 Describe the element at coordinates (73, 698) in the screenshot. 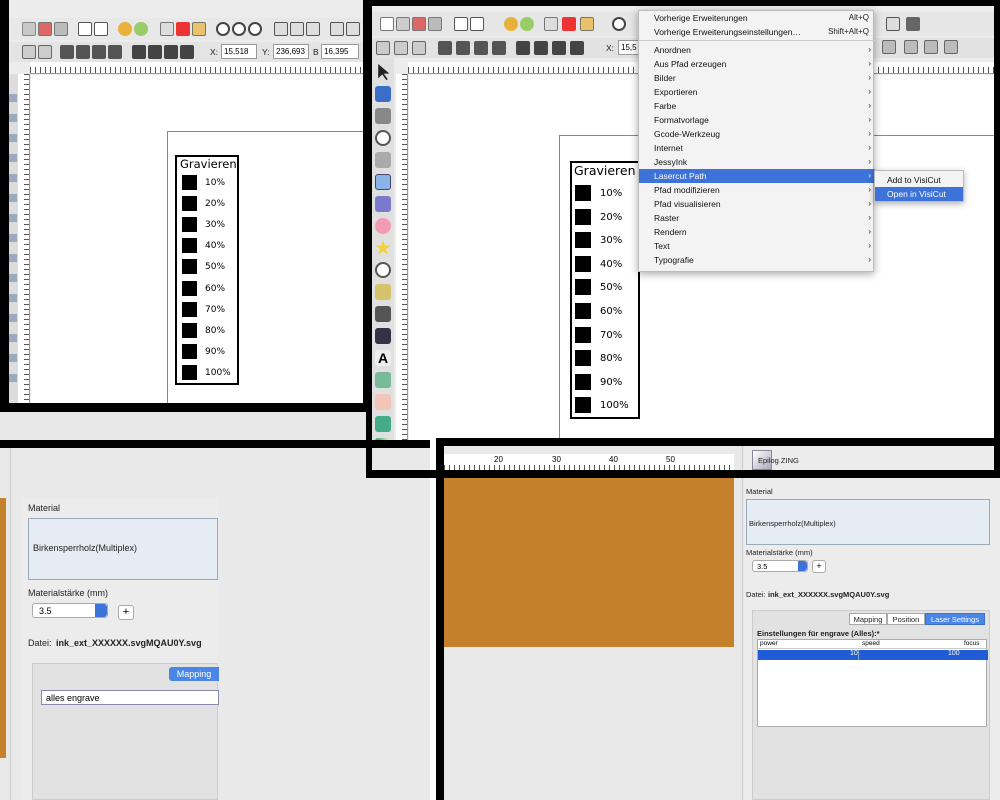

I see `mapping-value: alles engrave` at that location.